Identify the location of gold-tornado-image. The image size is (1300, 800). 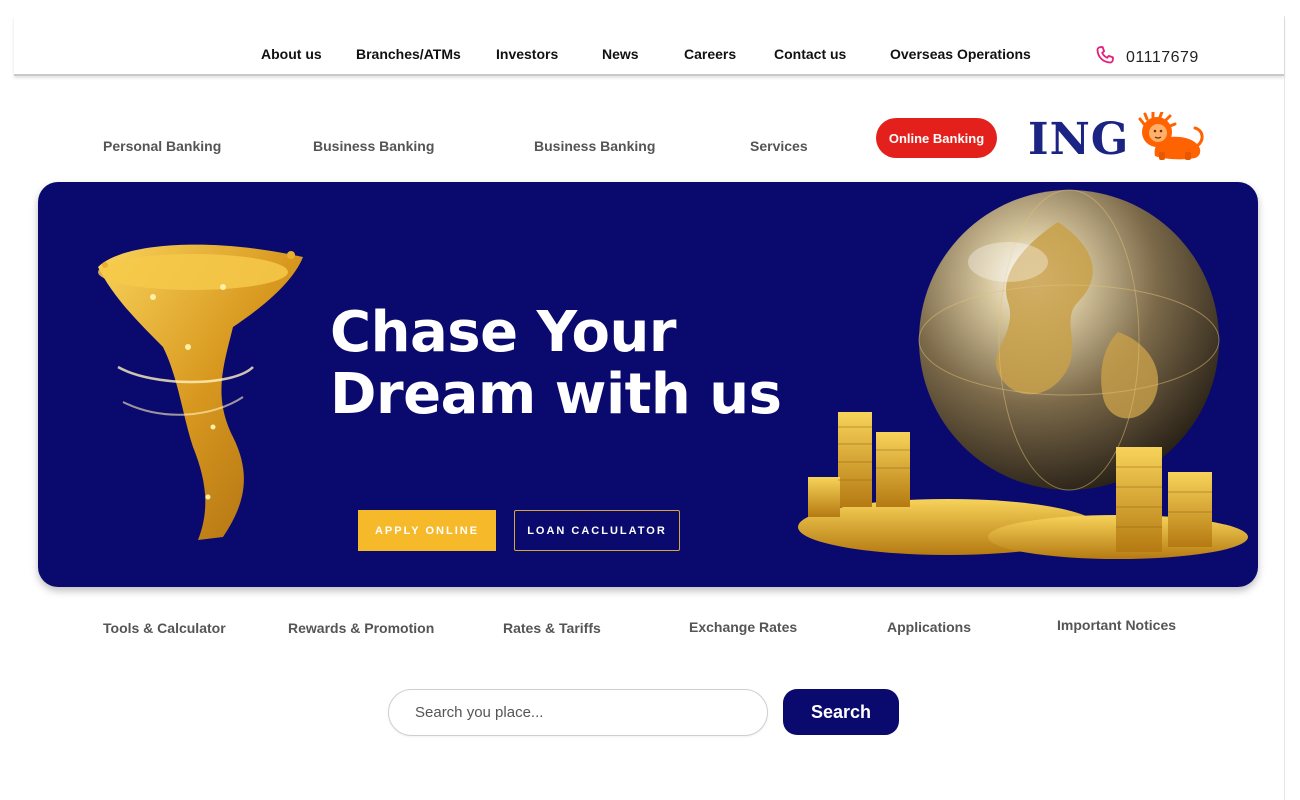
(200, 394).